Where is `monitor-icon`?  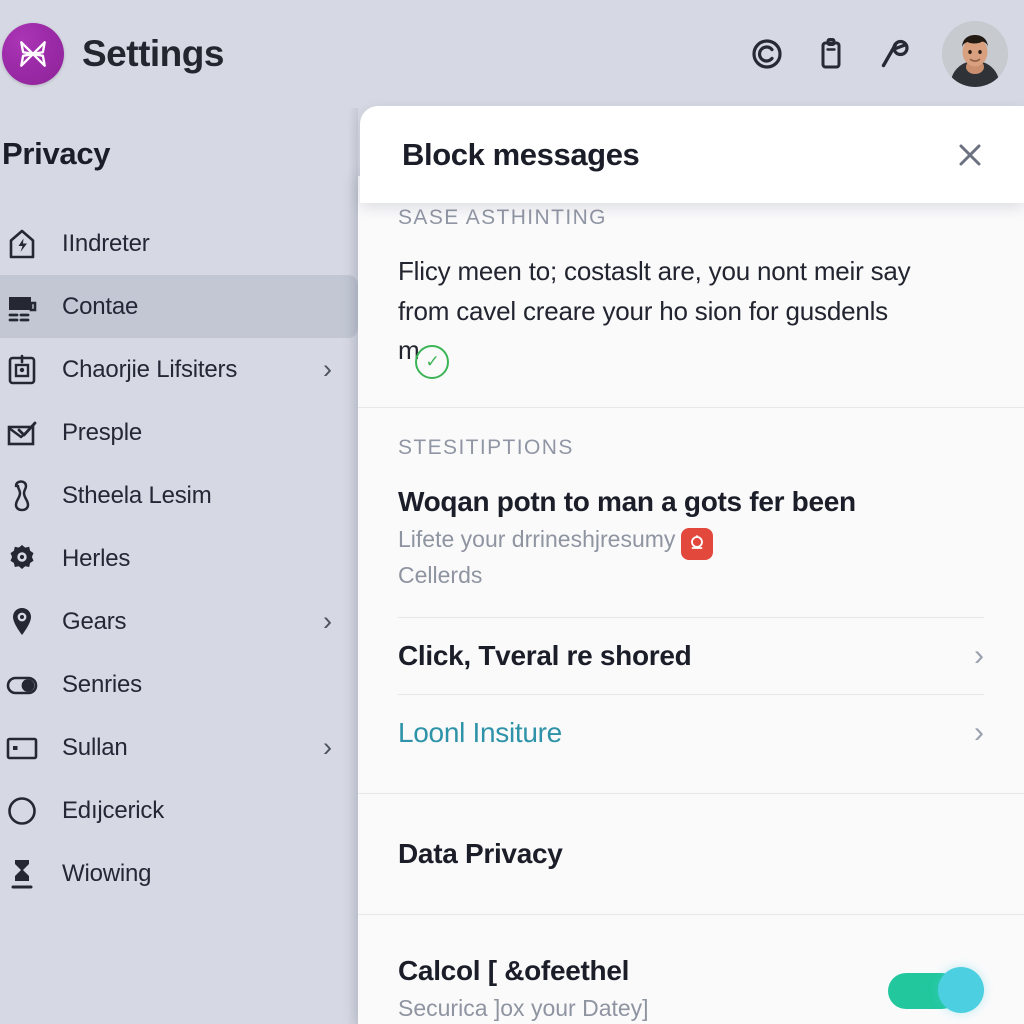 monitor-icon is located at coordinates (22, 307).